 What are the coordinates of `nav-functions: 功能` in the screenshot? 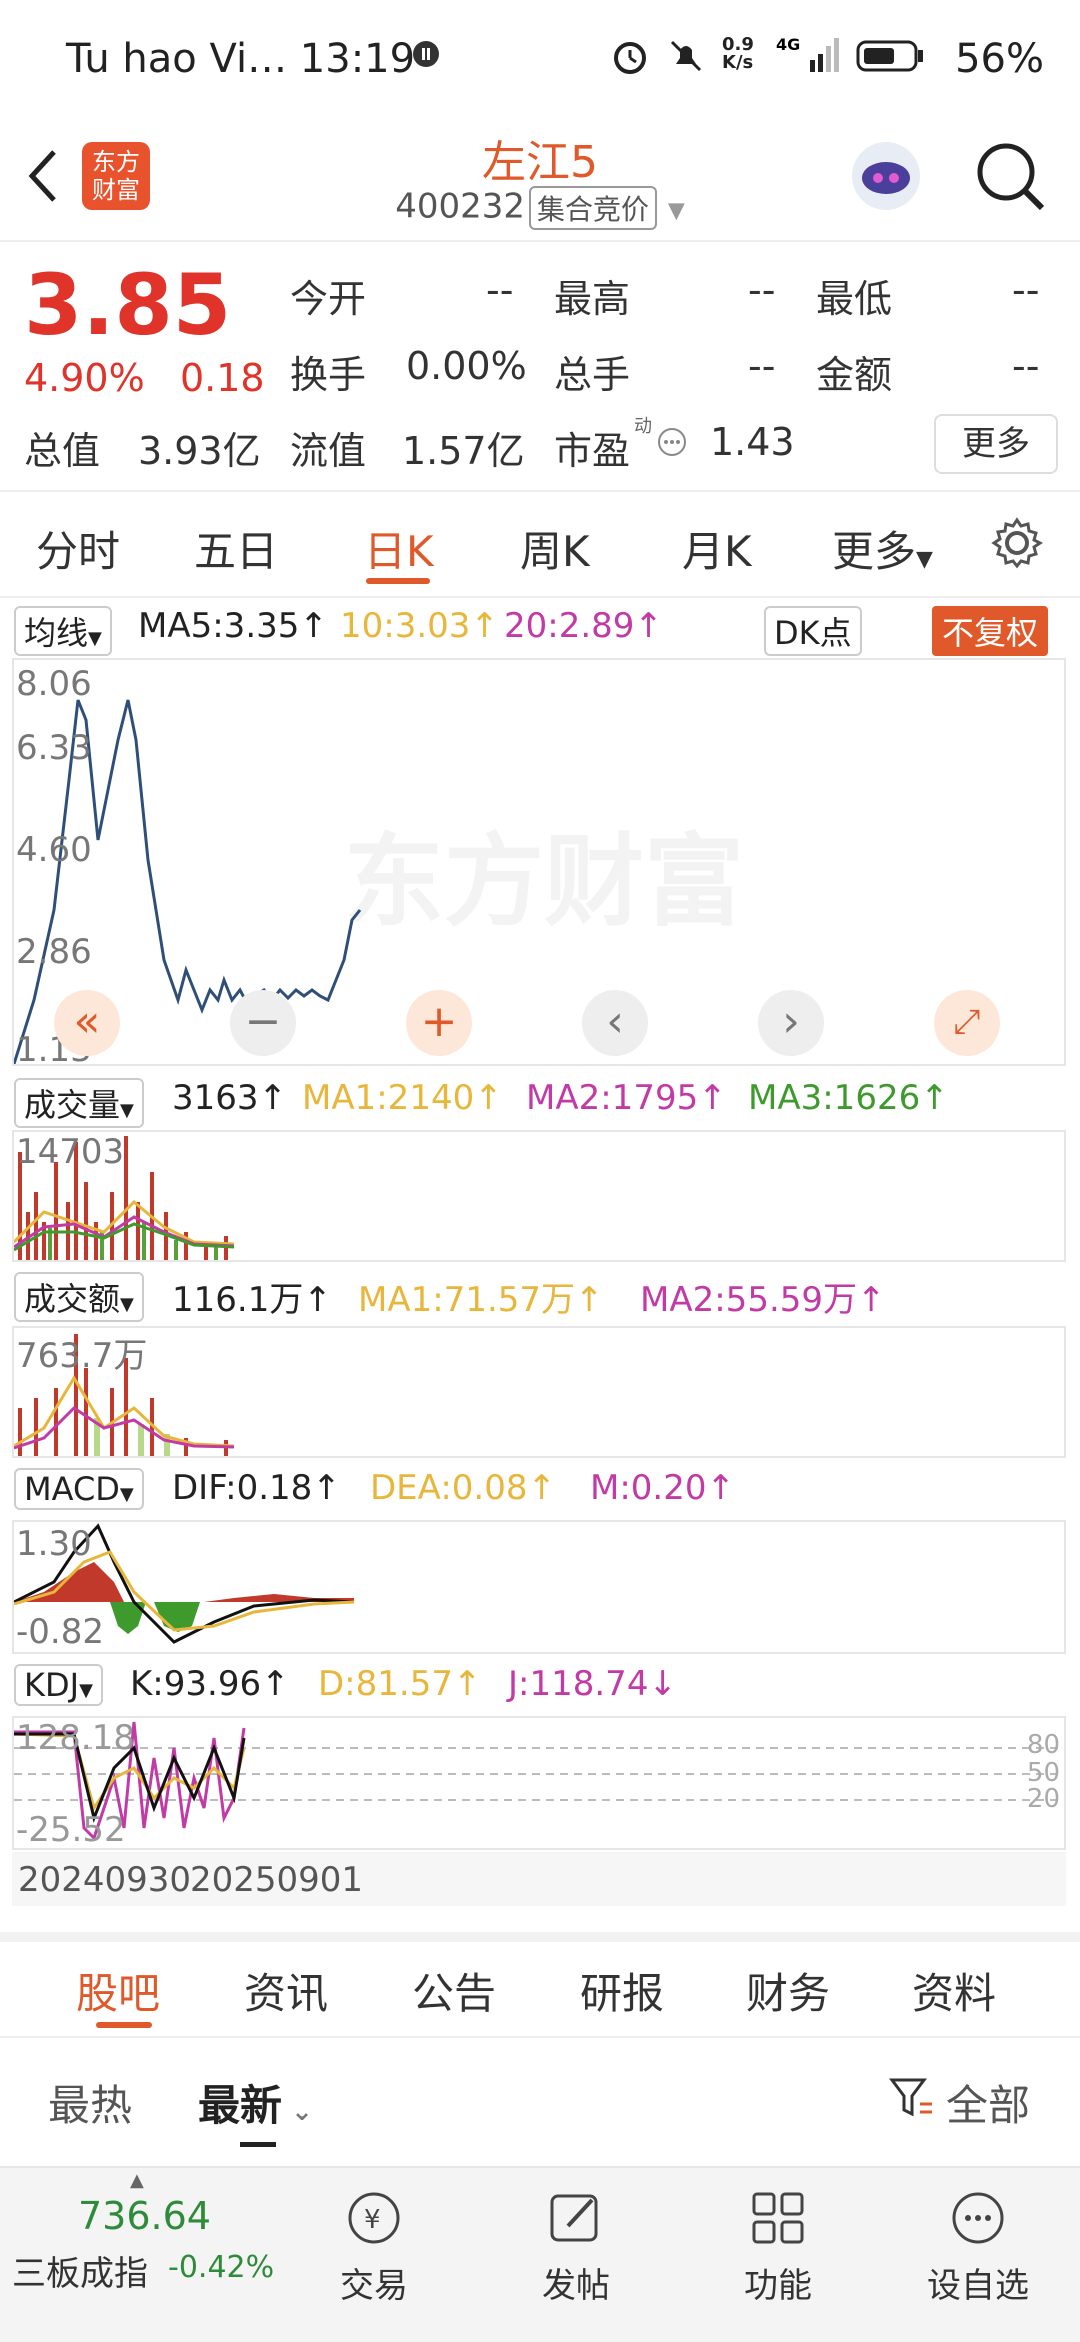 It's located at (778, 2248).